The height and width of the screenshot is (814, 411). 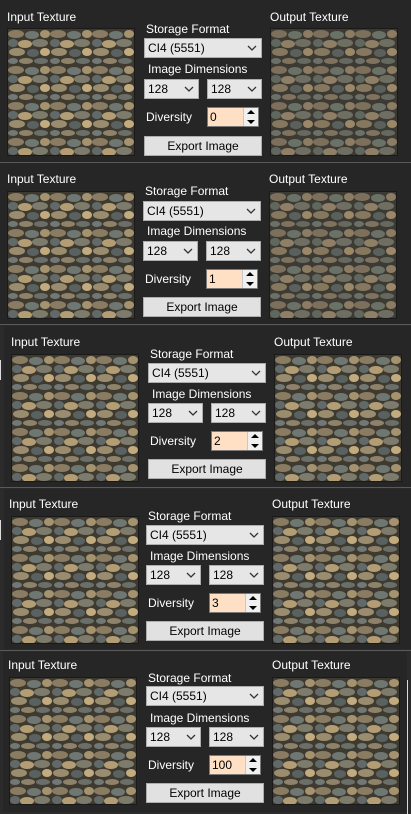 What do you see at coordinates (225, 279) in the screenshot?
I see `diversity-value: 1` at bounding box center [225, 279].